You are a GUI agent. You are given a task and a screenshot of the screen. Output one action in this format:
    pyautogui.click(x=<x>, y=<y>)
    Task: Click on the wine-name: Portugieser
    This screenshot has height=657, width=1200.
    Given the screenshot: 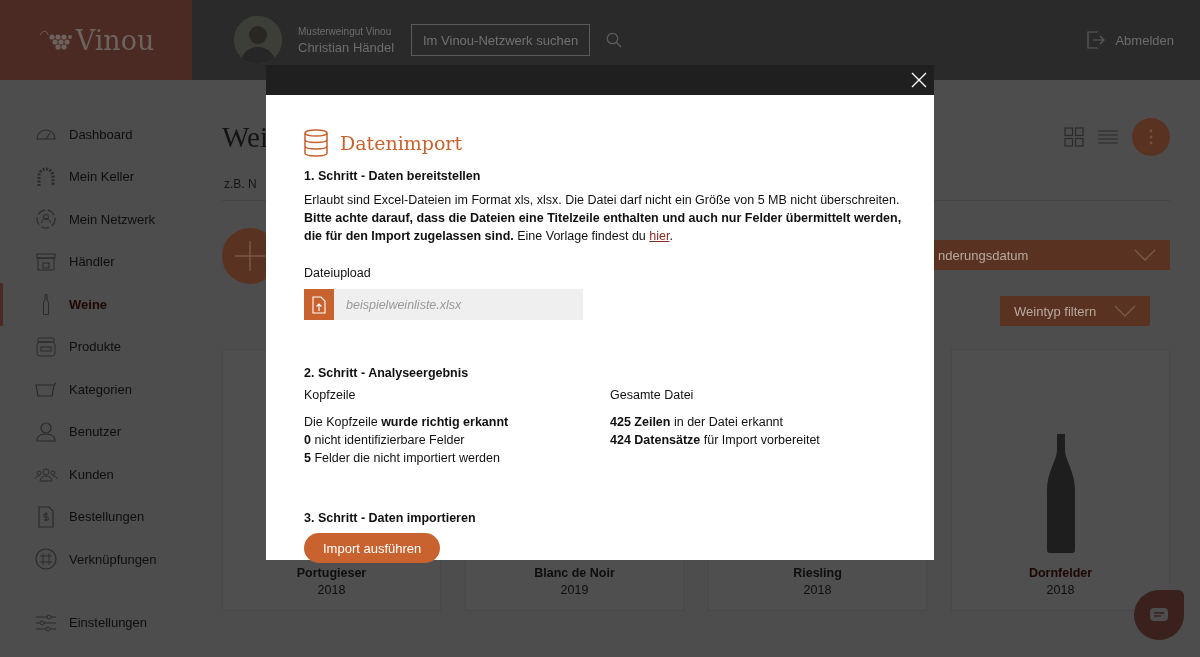 What is the action you would take?
    pyautogui.click(x=331, y=573)
    